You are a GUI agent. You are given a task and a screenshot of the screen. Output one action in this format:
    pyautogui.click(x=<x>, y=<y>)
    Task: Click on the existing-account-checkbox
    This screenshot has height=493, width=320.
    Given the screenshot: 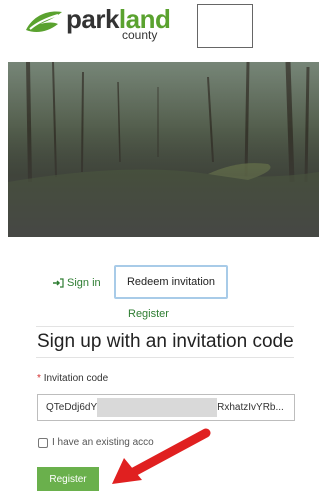 What is the action you would take?
    pyautogui.click(x=43, y=442)
    